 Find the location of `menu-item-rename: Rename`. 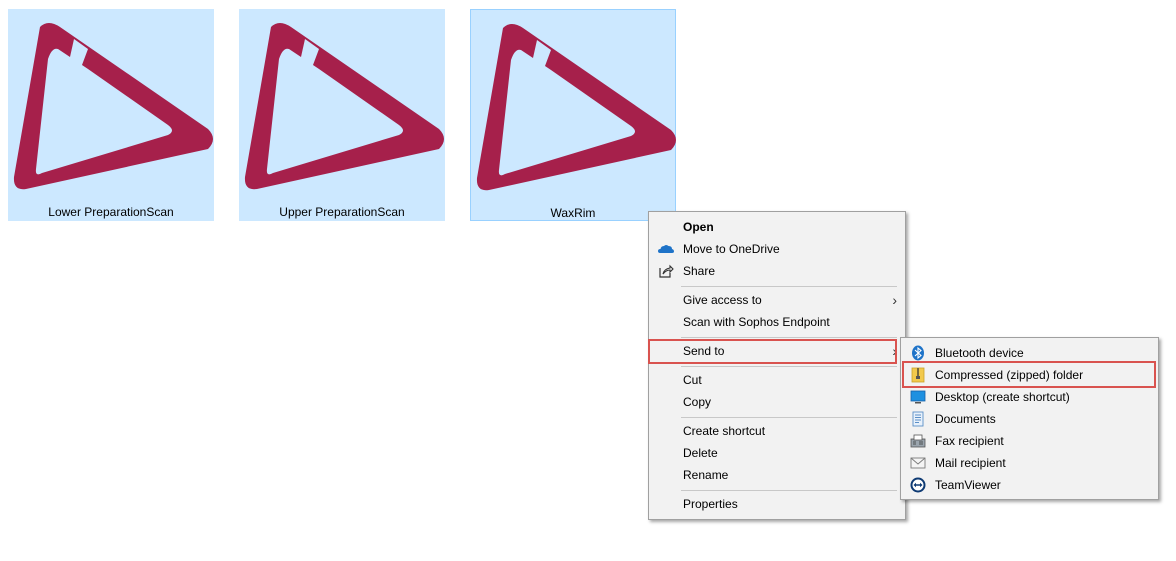

menu-item-rename: Rename is located at coordinates (777, 475).